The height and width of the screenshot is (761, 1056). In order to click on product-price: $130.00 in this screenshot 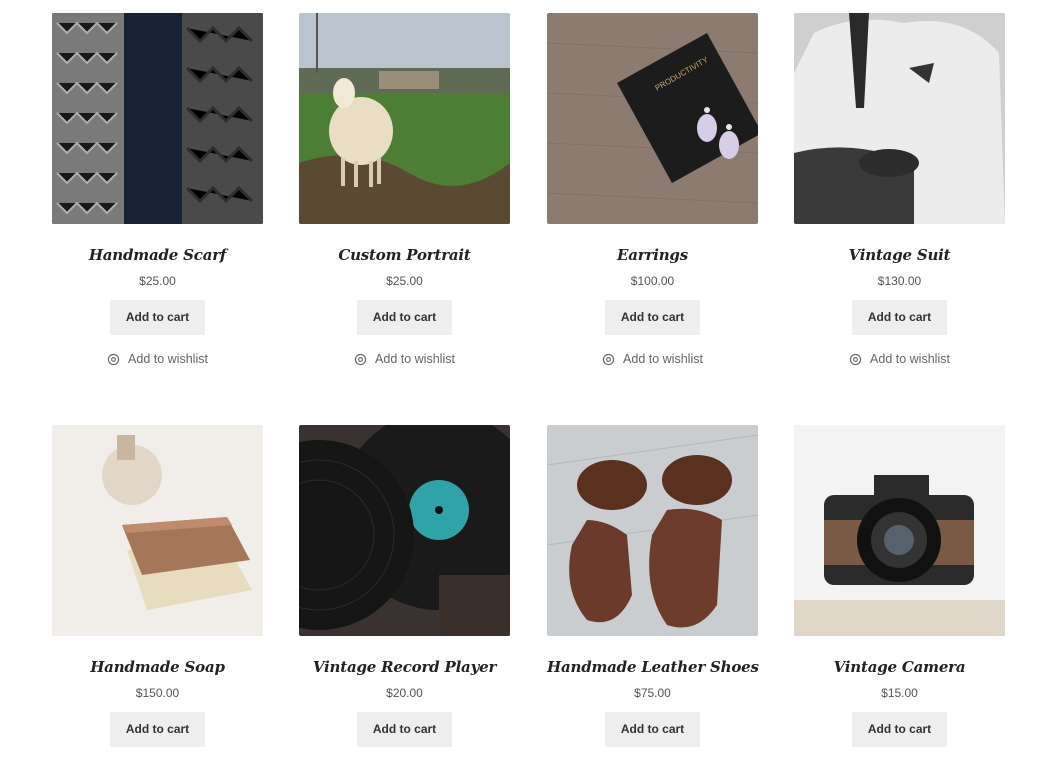, I will do `click(899, 281)`.